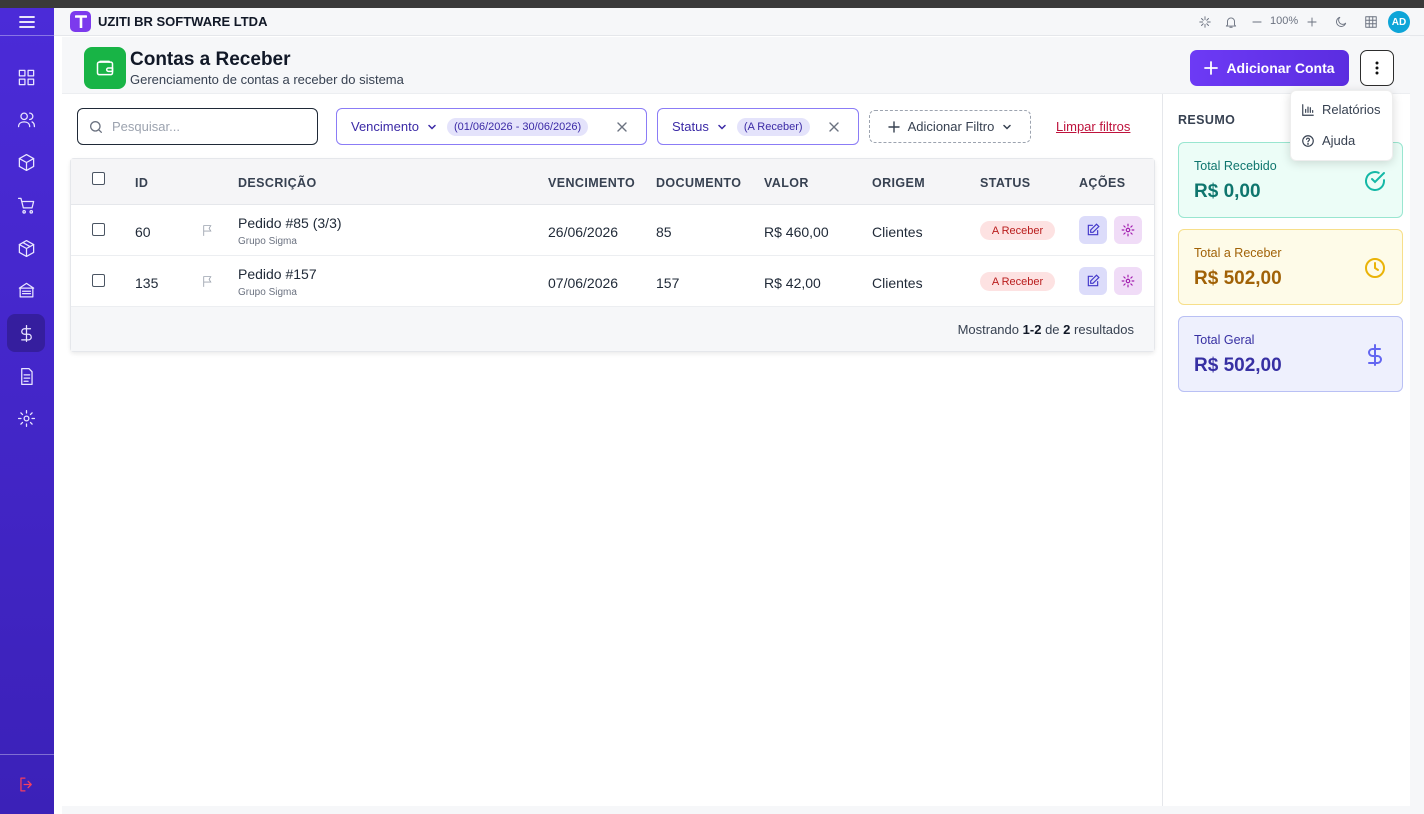 The width and height of the screenshot is (1424, 814). What do you see at coordinates (1207, 120) in the screenshot?
I see `summary-title: RESUMO` at bounding box center [1207, 120].